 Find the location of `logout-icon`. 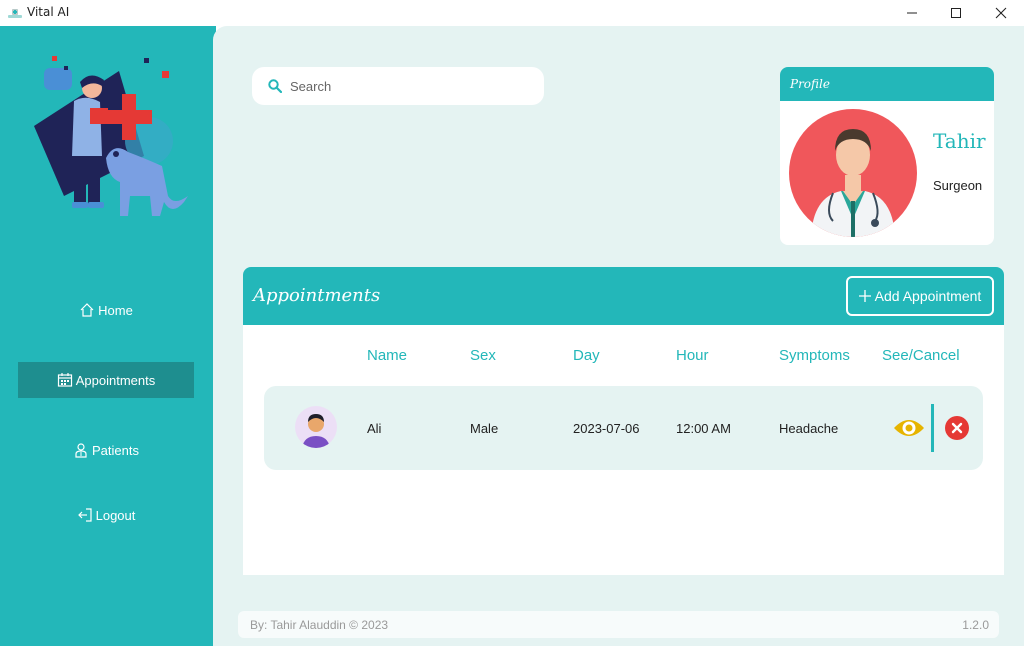

logout-icon is located at coordinates (84, 515).